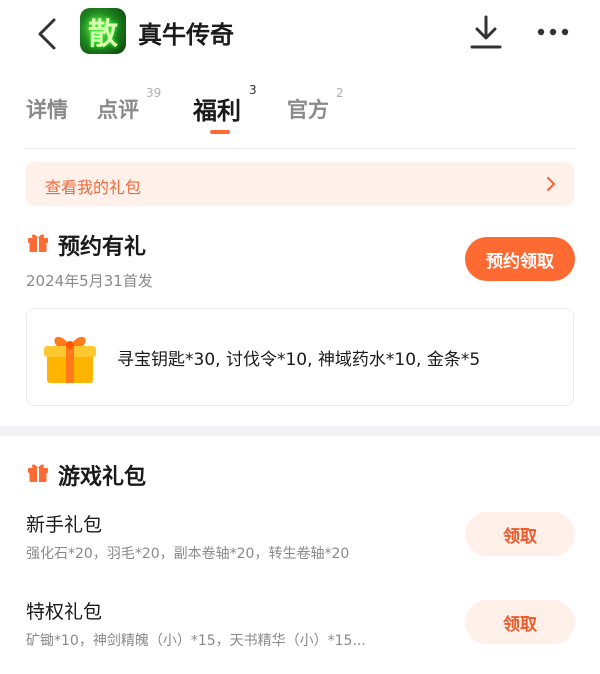  I want to click on app-icon: 散, so click(103, 31).